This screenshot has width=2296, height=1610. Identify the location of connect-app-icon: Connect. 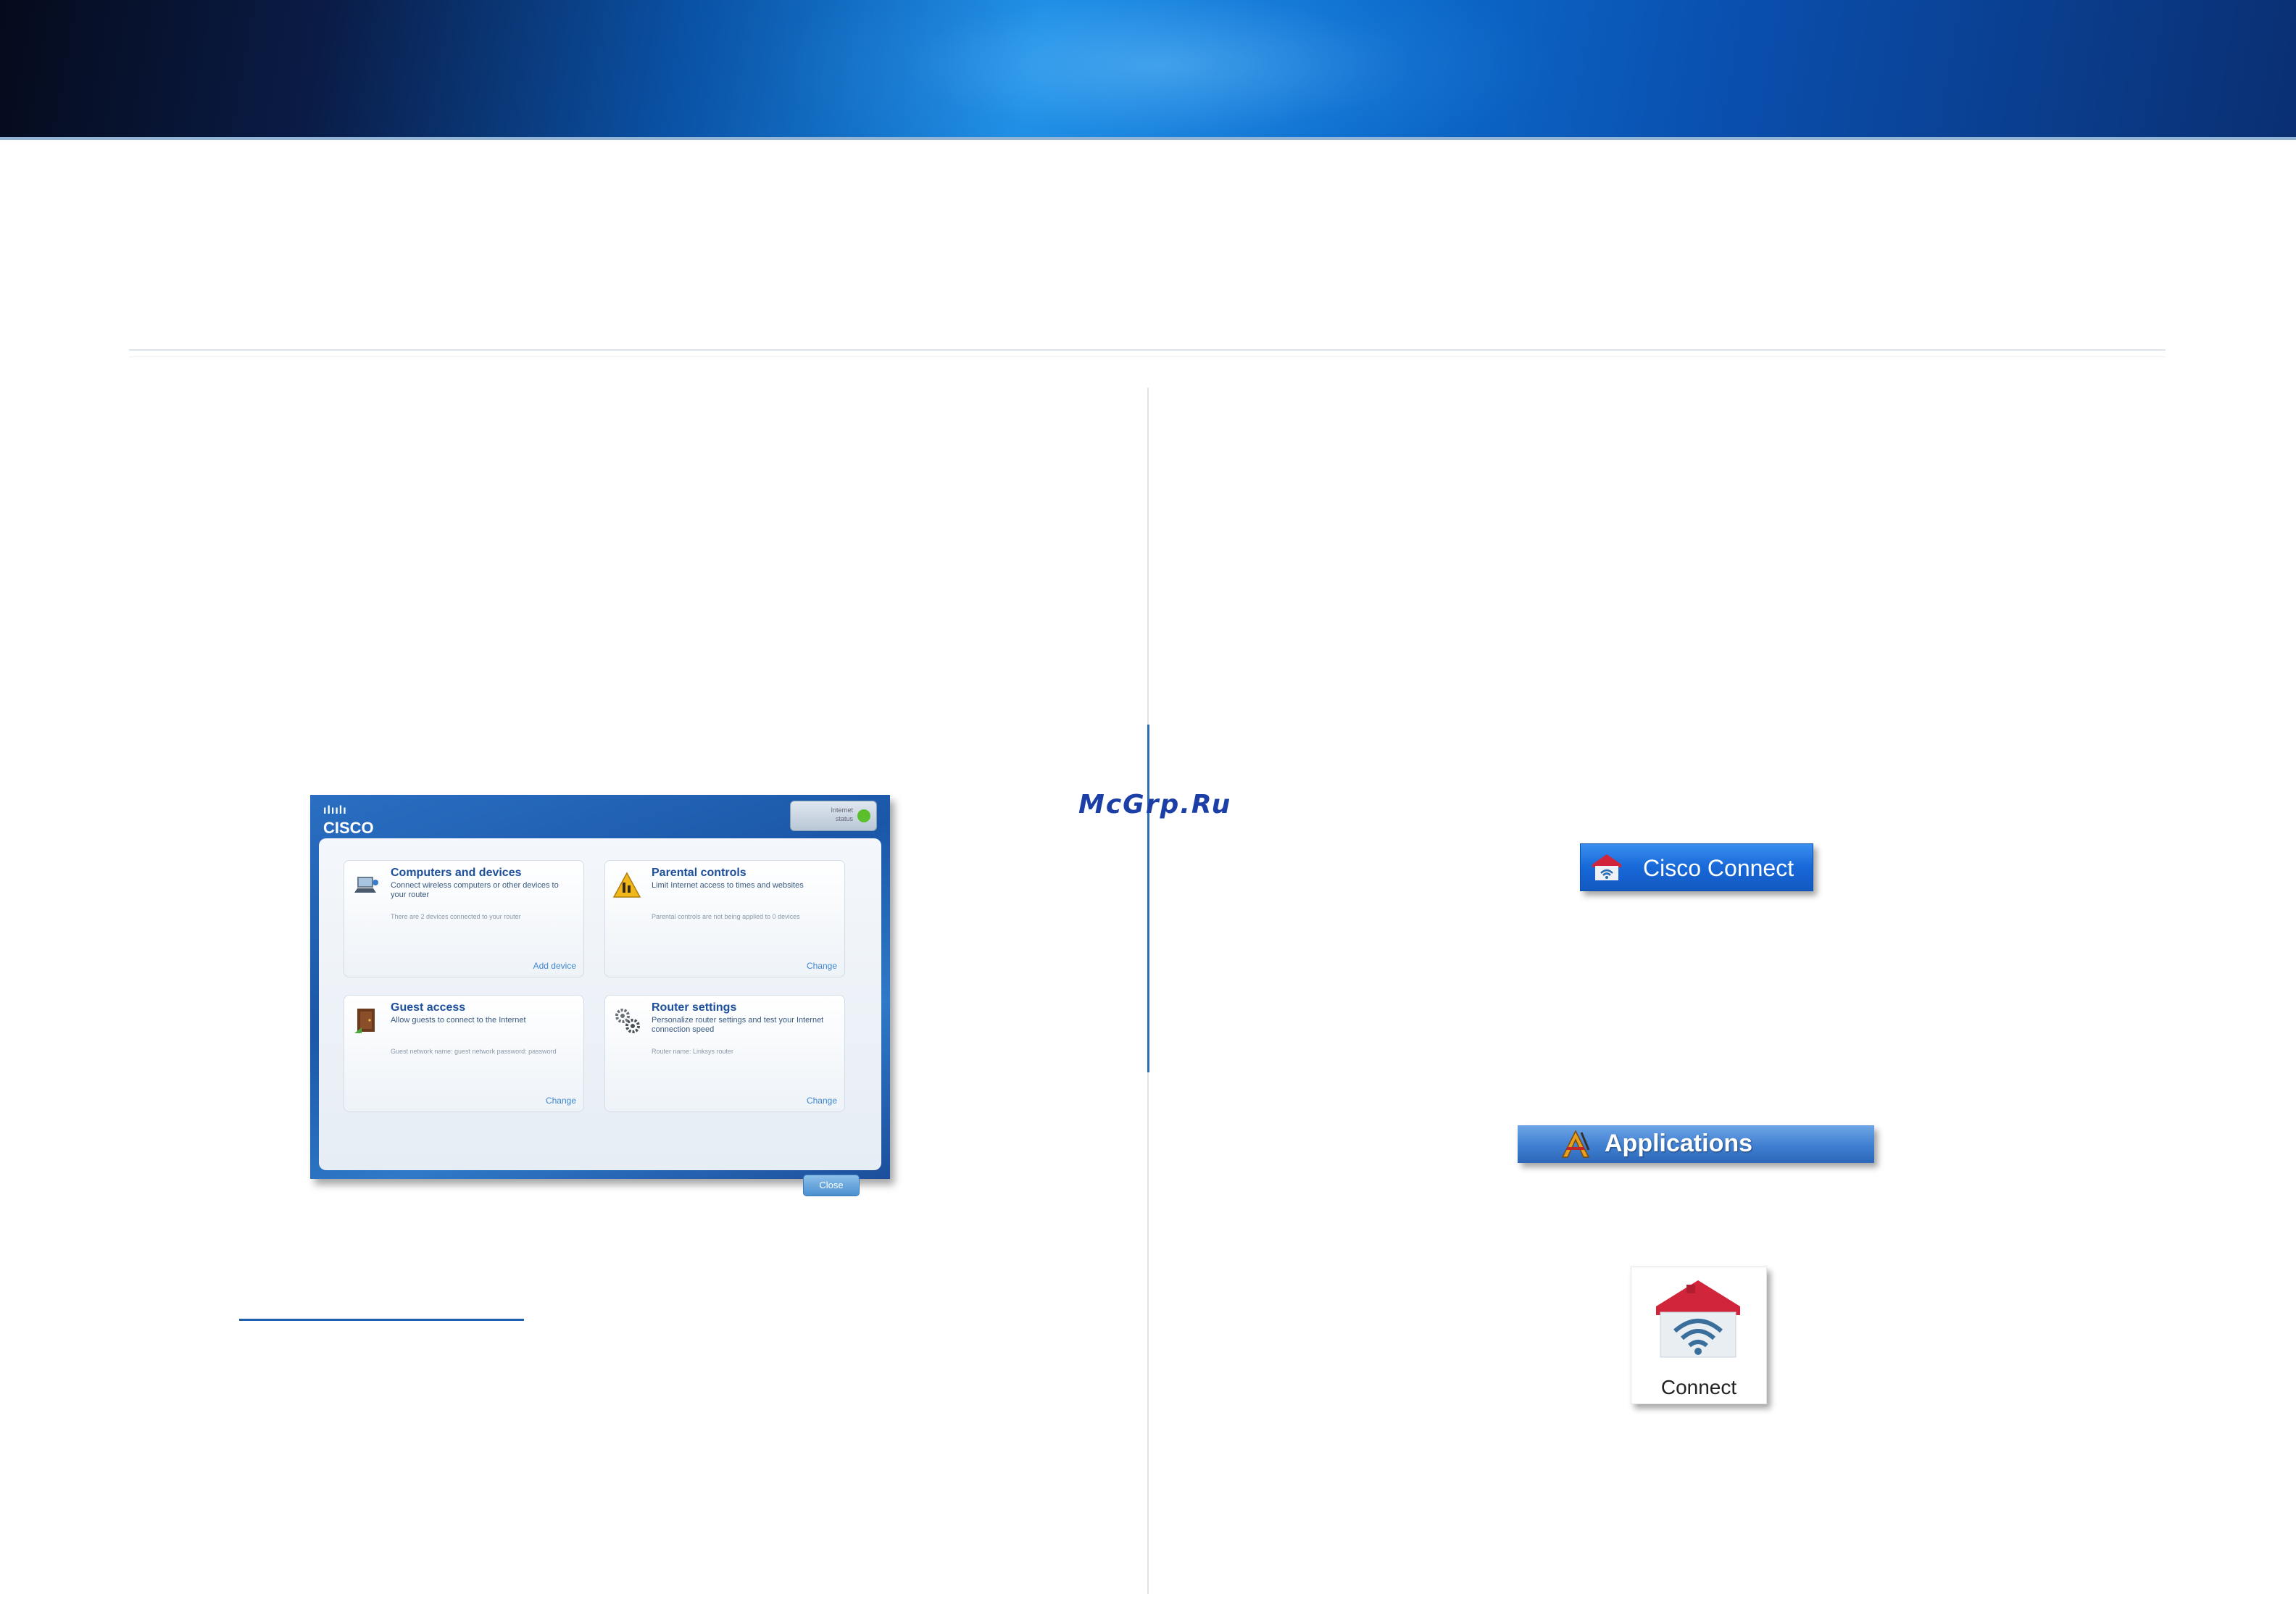
(1699, 1335).